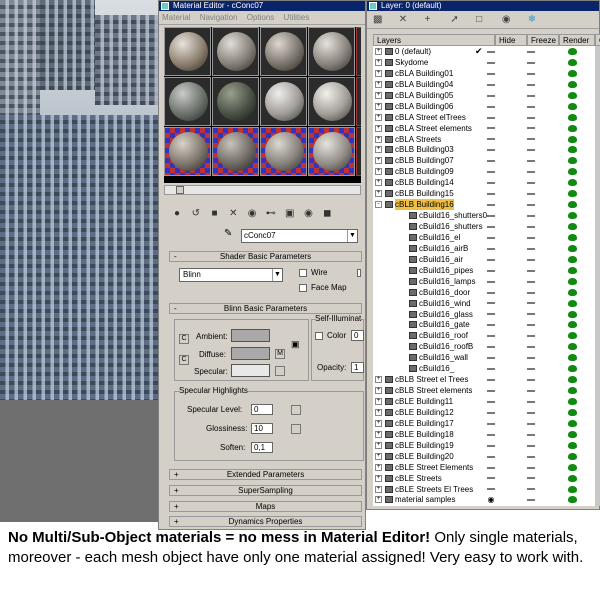 The image size is (600, 600). I want to click on layer-row: + cBLE Streets, so click(486, 478).